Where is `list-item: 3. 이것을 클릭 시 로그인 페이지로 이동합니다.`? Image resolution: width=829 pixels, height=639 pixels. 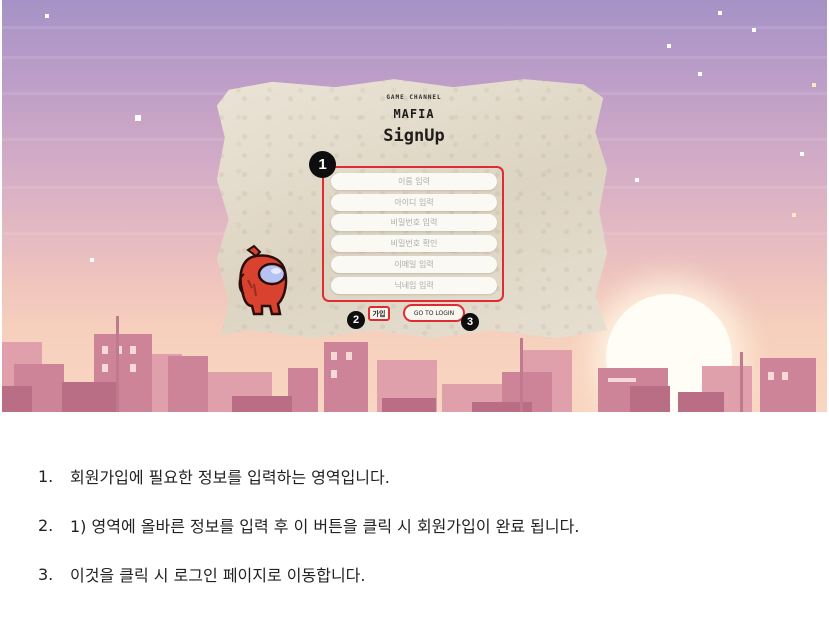
list-item: 3. 이것을 클릭 시 로그인 페이지로 이동합니다. is located at coordinates (201, 574).